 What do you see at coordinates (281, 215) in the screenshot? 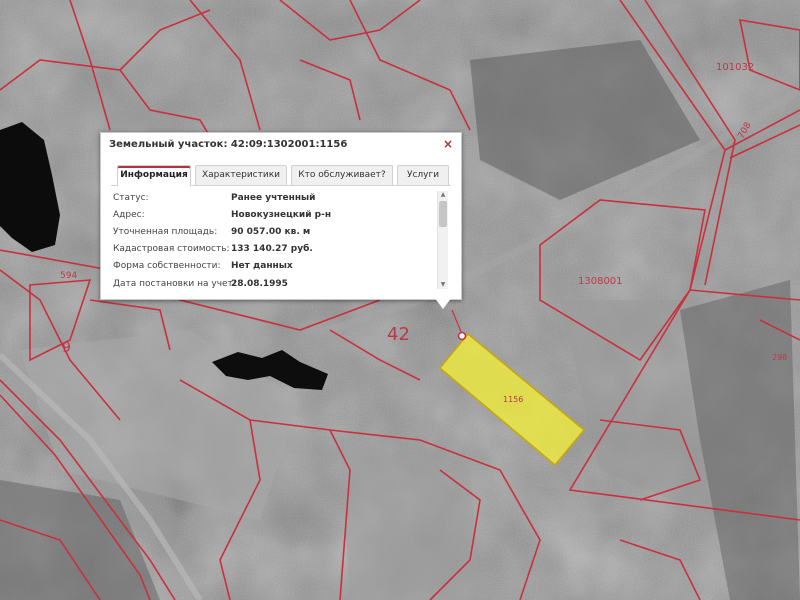
I see `info-value: Новокузнецкий р-н` at bounding box center [281, 215].